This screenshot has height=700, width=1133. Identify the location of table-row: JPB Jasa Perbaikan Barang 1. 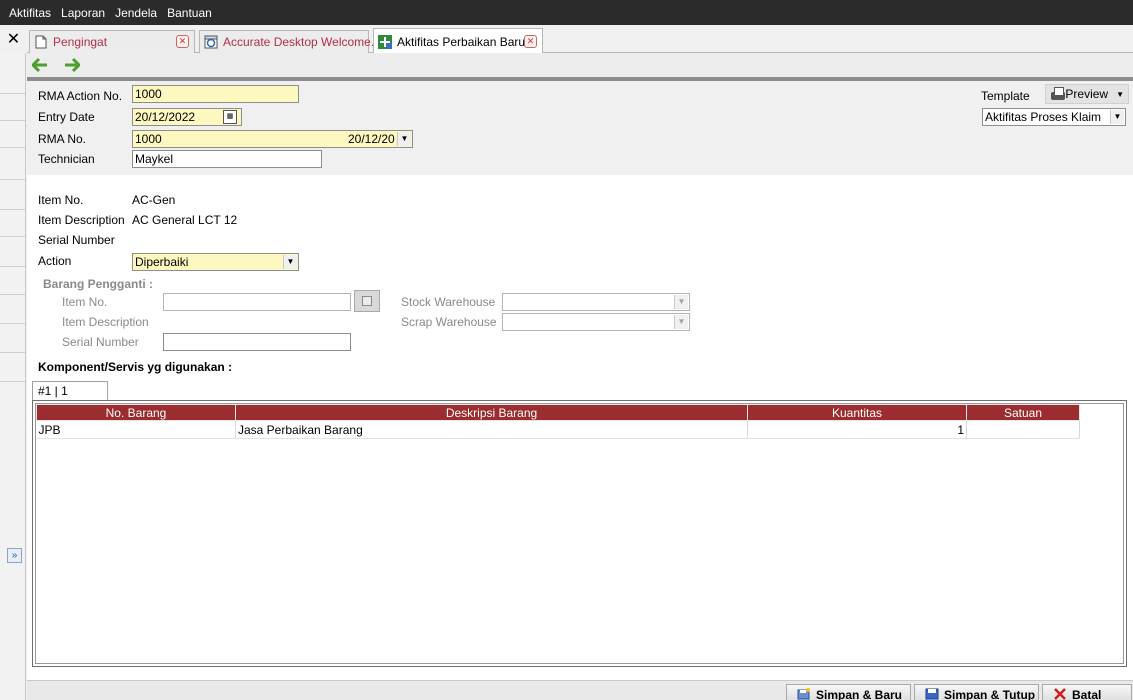
(558, 429).